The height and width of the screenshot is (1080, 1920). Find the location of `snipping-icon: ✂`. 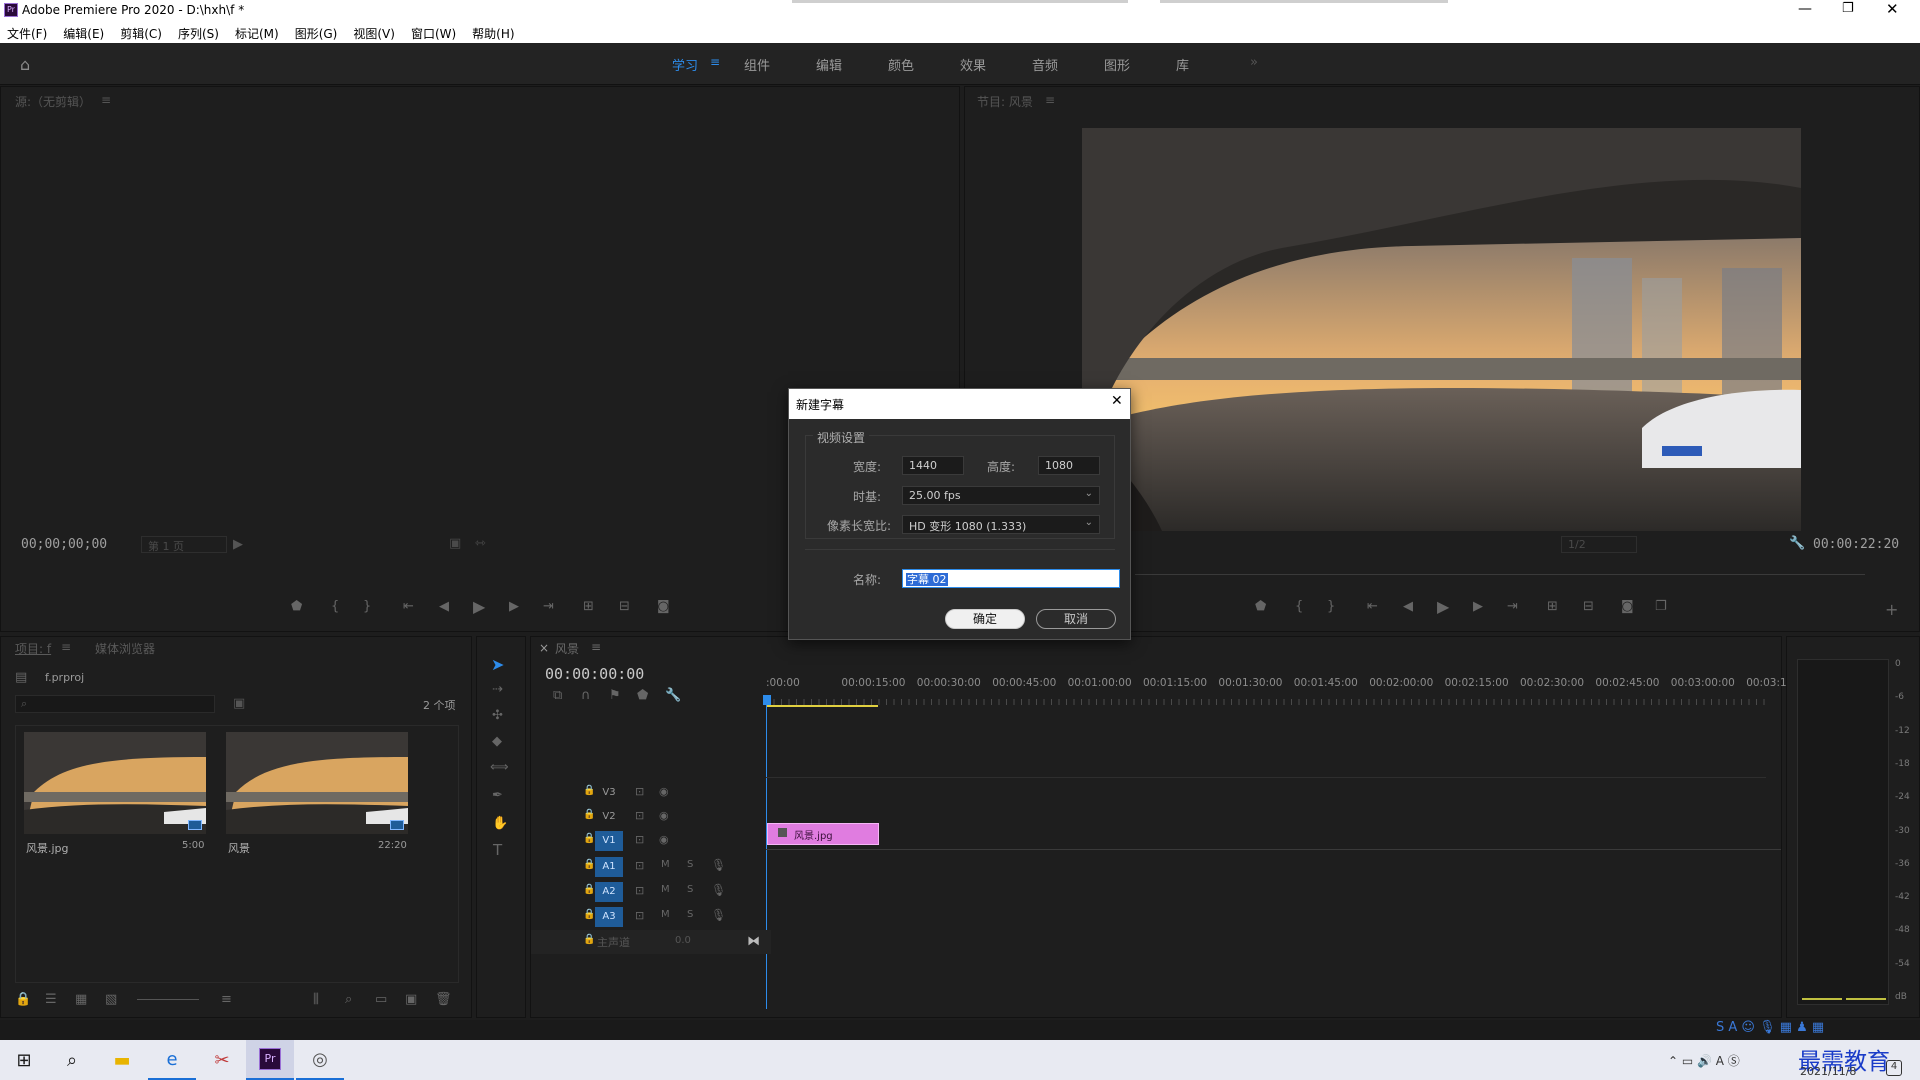

snipping-icon: ✂ is located at coordinates (222, 1060).